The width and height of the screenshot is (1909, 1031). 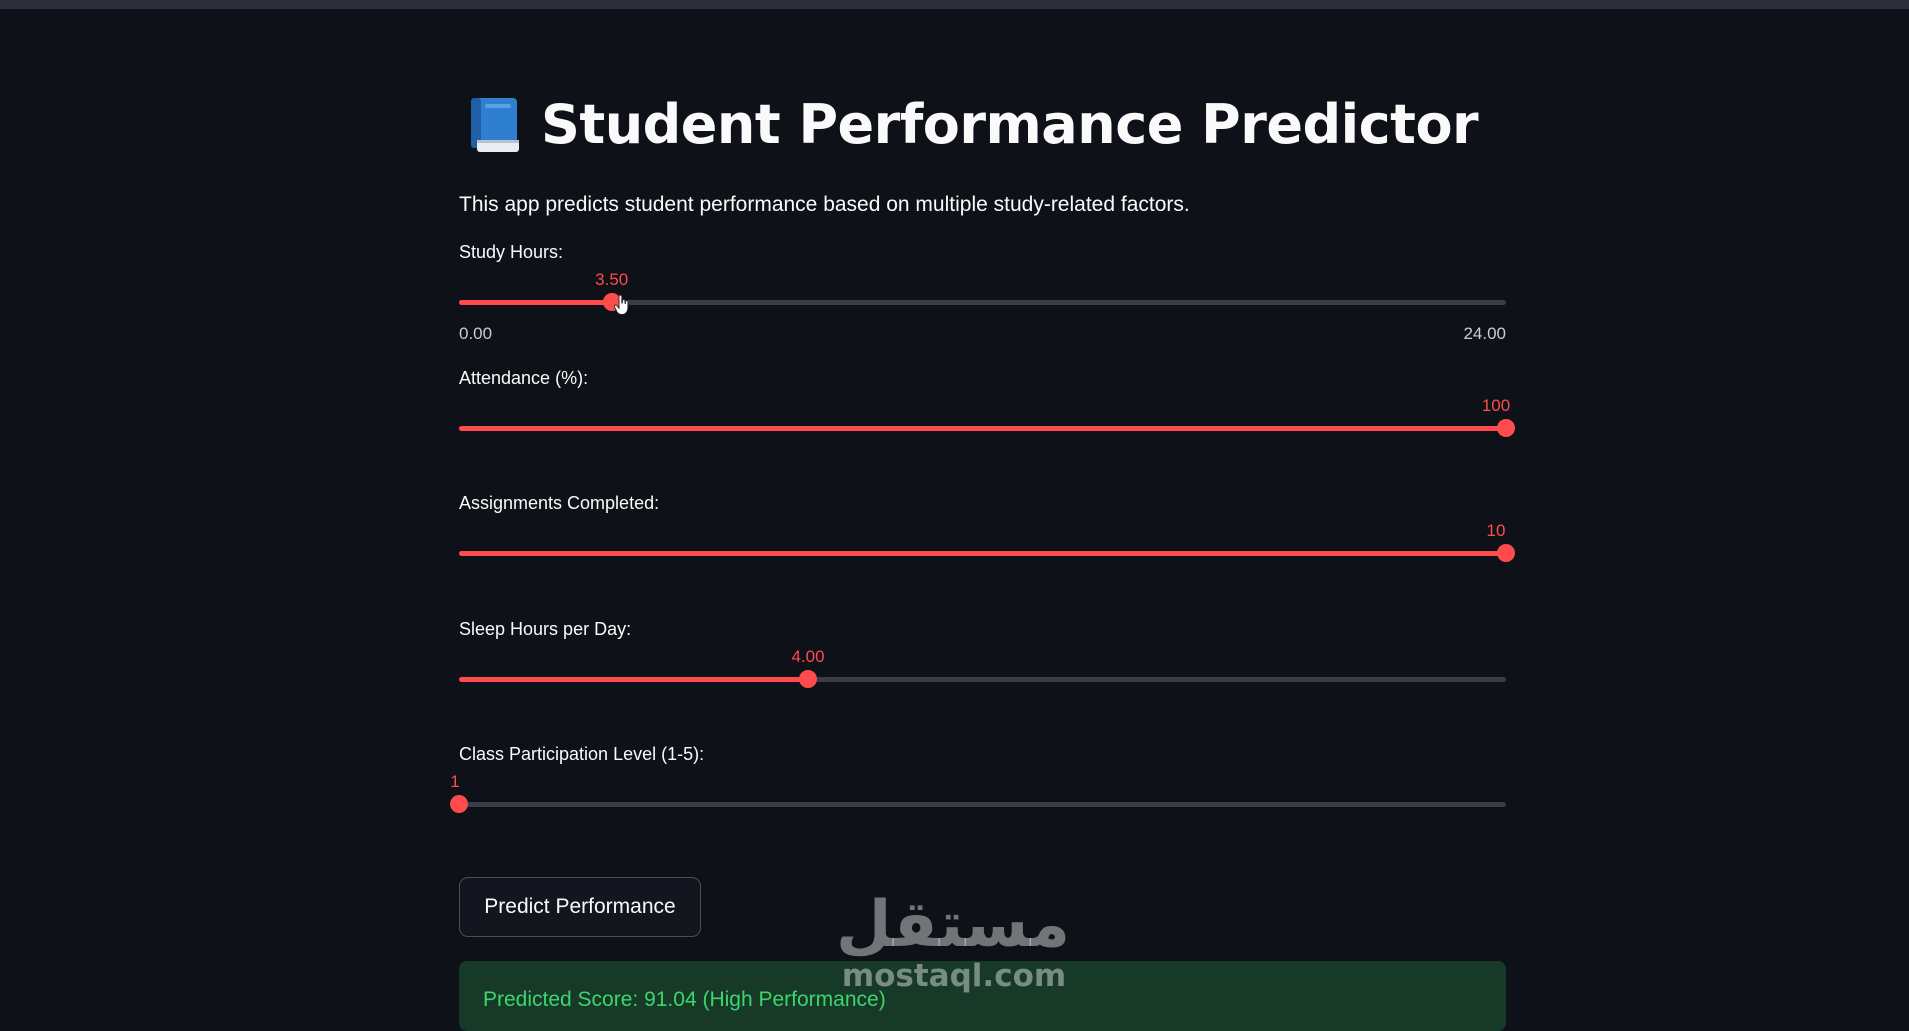 What do you see at coordinates (545, 628) in the screenshot?
I see `slider-label: Sleep Hours per Day:` at bounding box center [545, 628].